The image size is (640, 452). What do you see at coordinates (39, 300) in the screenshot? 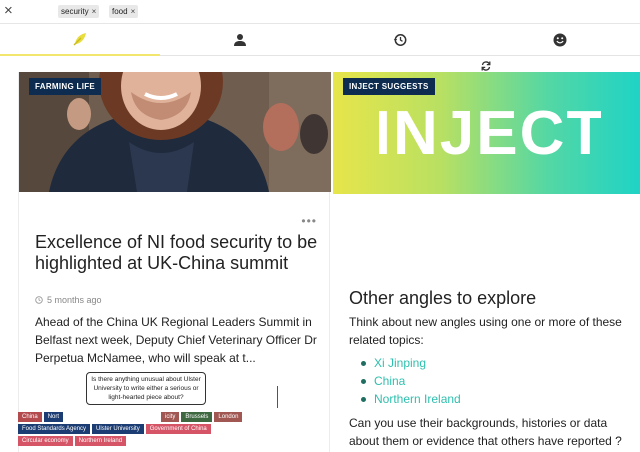
I see `clock-icon` at bounding box center [39, 300].